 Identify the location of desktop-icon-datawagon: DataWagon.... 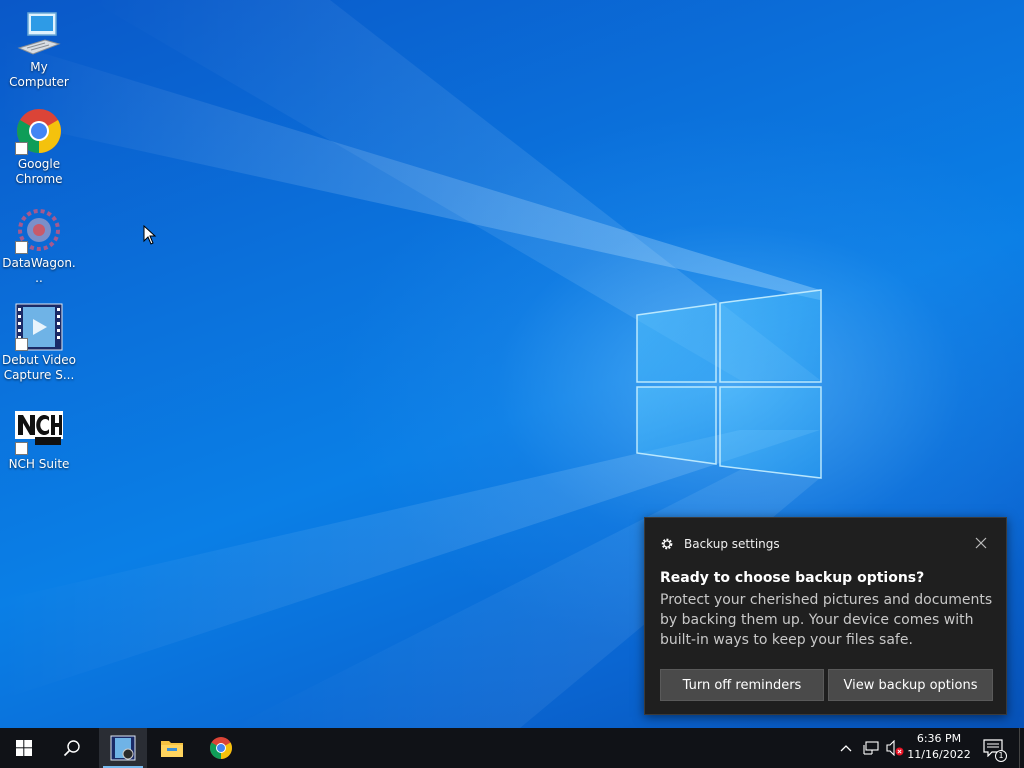
(39, 246).